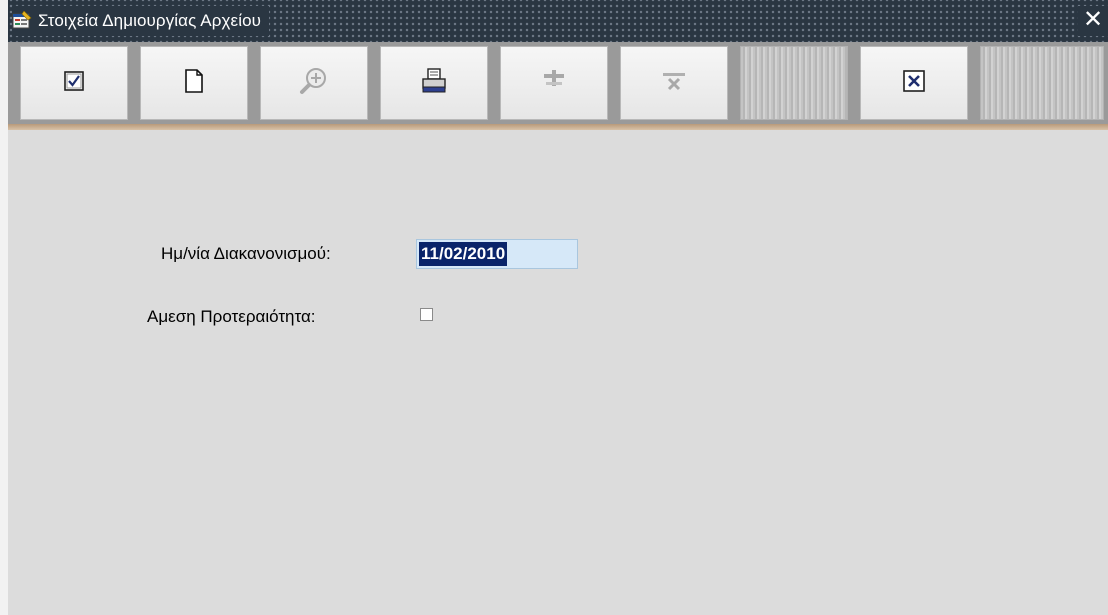 This screenshot has height=615, width=1108. I want to click on delete-record-button, so click(674, 83).